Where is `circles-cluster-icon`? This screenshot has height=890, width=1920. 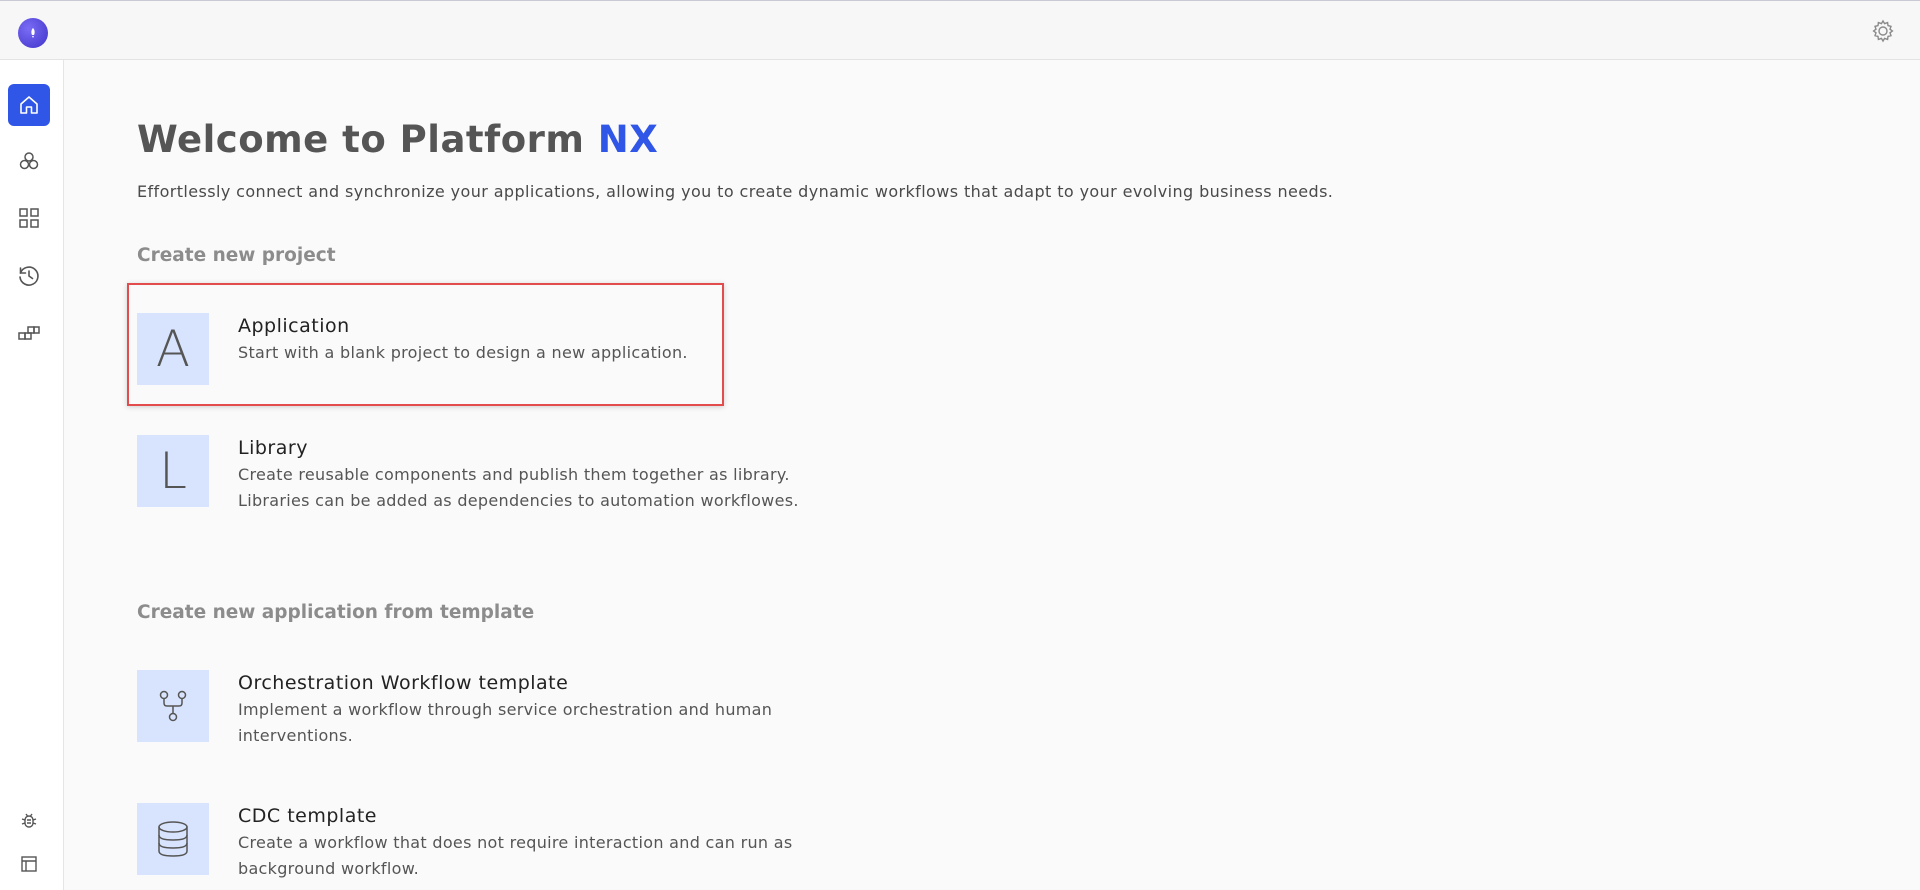 circles-cluster-icon is located at coordinates (29, 161).